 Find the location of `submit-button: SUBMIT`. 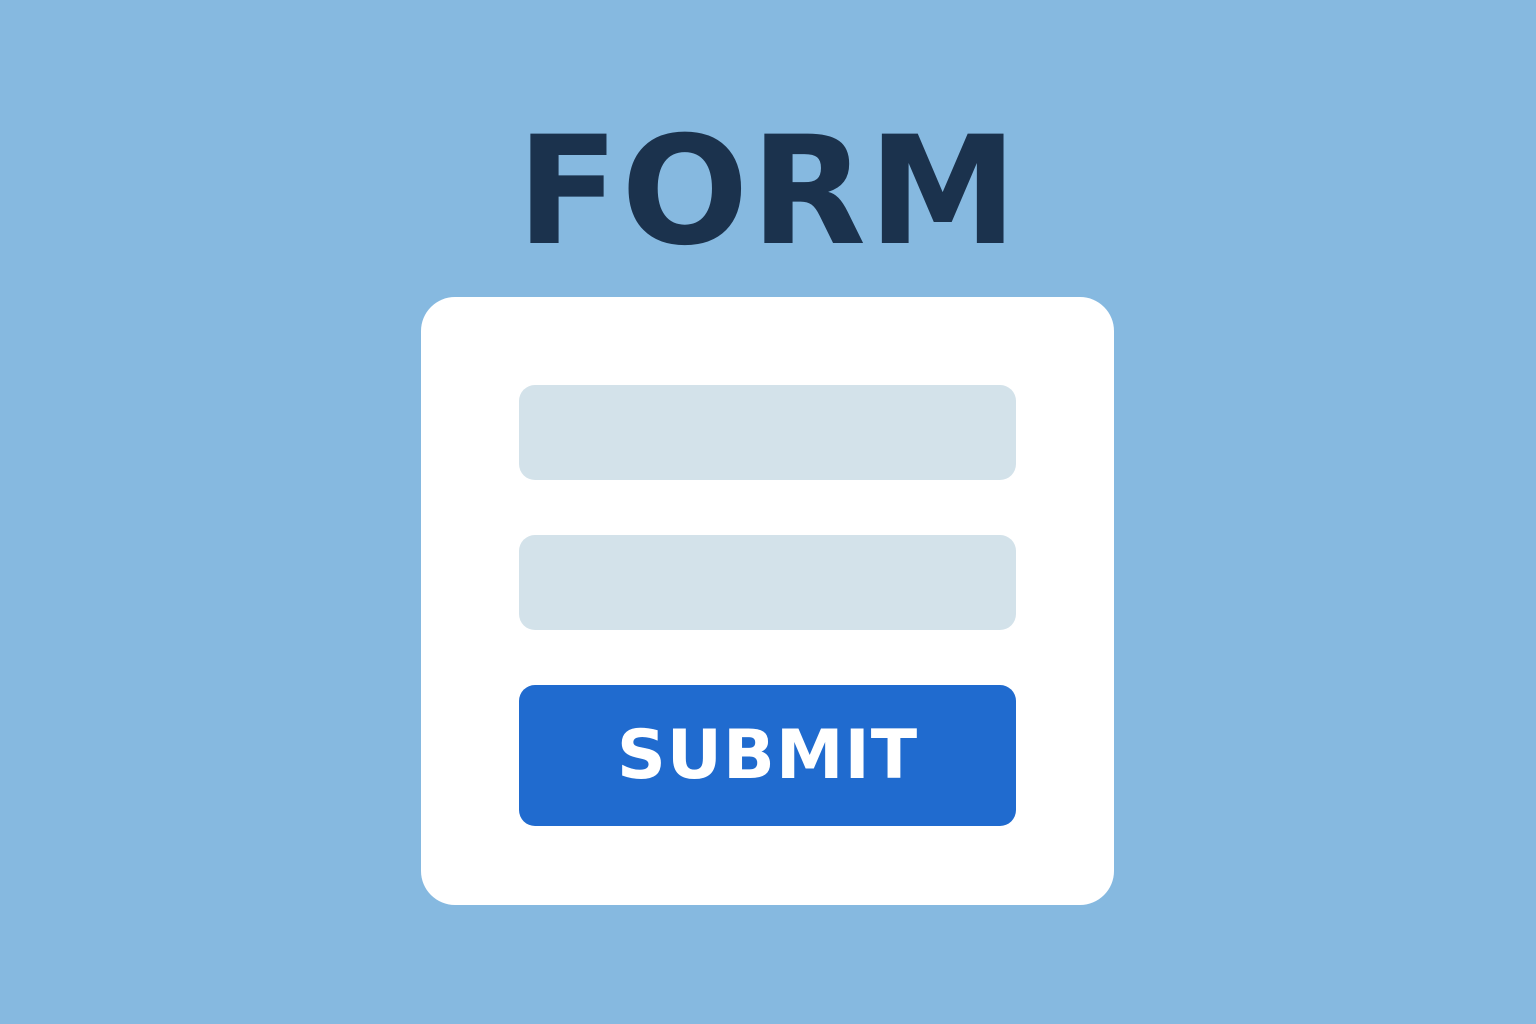

submit-button: SUBMIT is located at coordinates (767, 755).